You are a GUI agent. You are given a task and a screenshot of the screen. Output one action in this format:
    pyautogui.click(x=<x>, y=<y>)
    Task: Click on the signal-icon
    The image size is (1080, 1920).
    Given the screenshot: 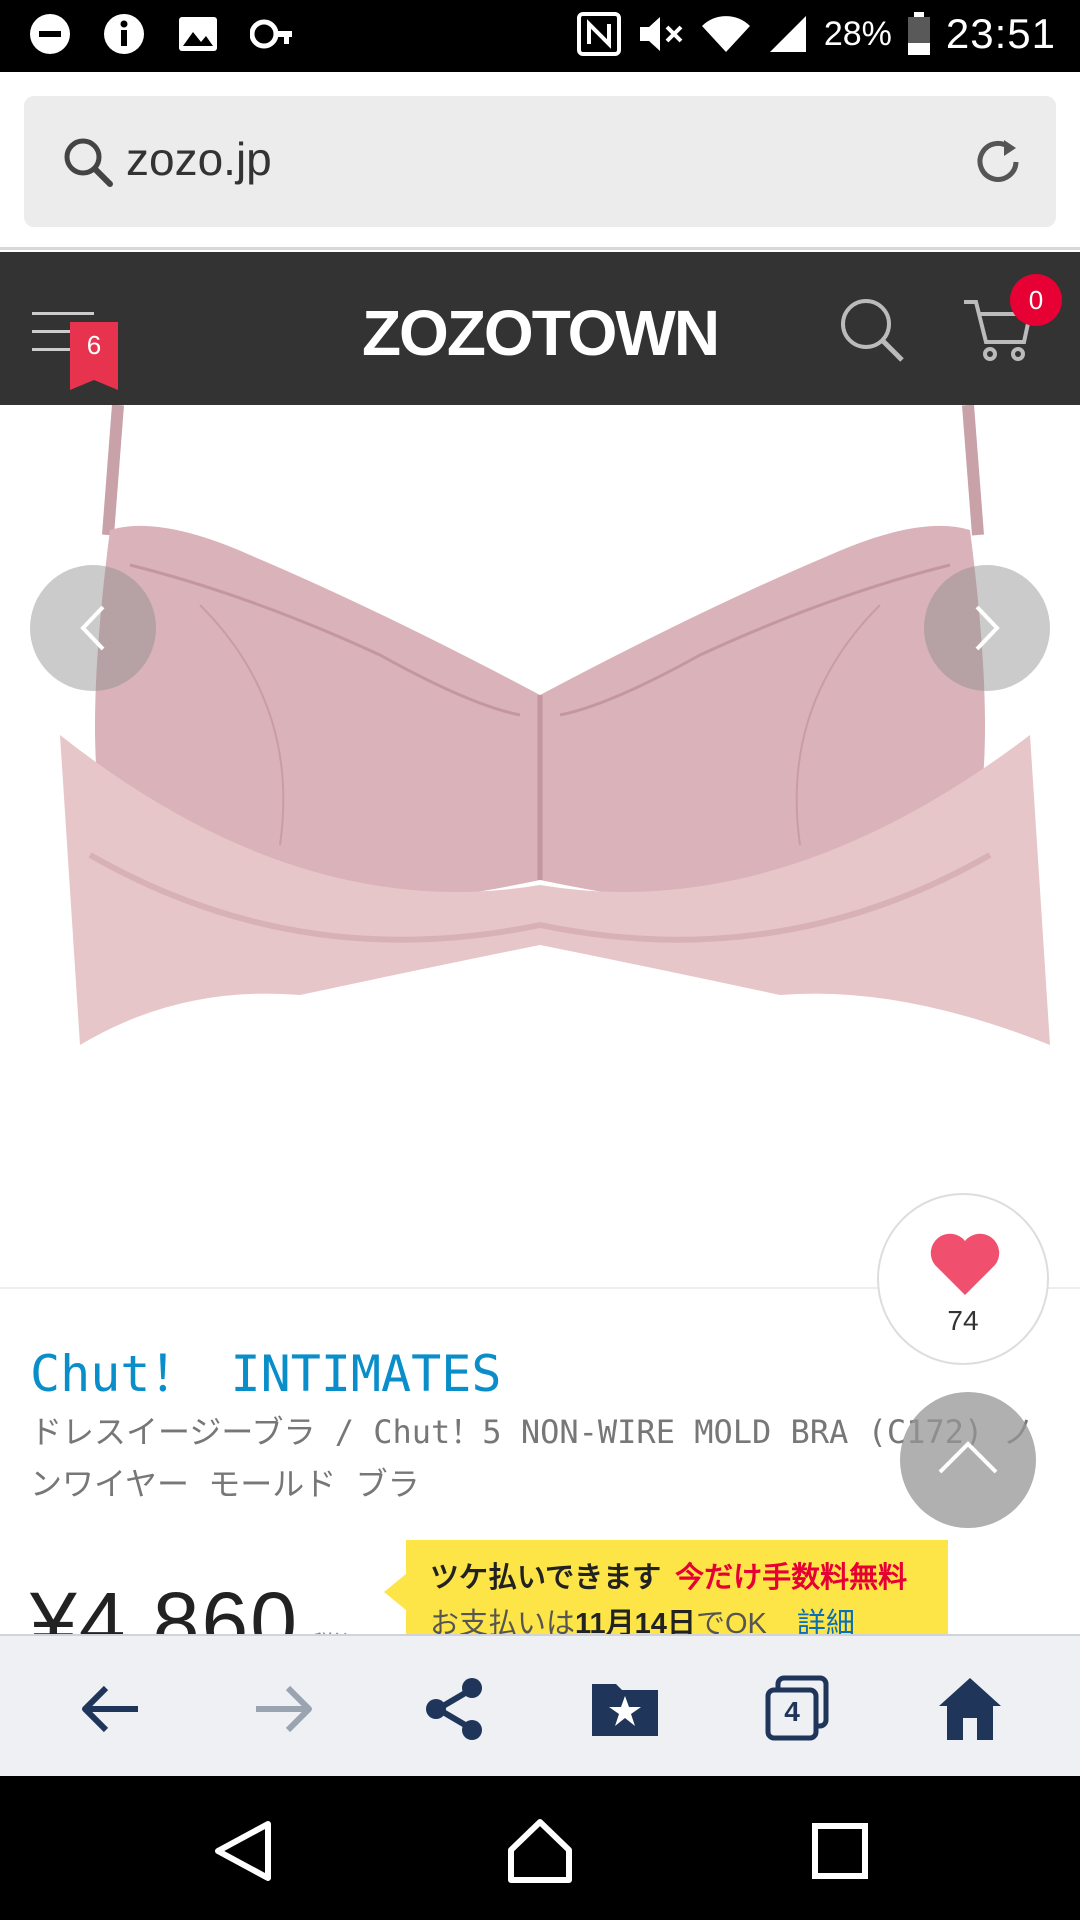 What is the action you would take?
    pyautogui.click(x=787, y=34)
    